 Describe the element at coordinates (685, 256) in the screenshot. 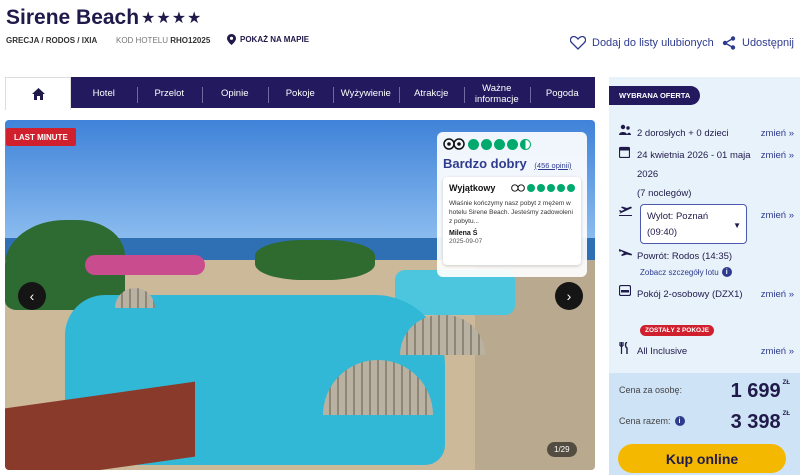

I see `offer-return-flight: Powrót: Rodos (14:35)` at that location.